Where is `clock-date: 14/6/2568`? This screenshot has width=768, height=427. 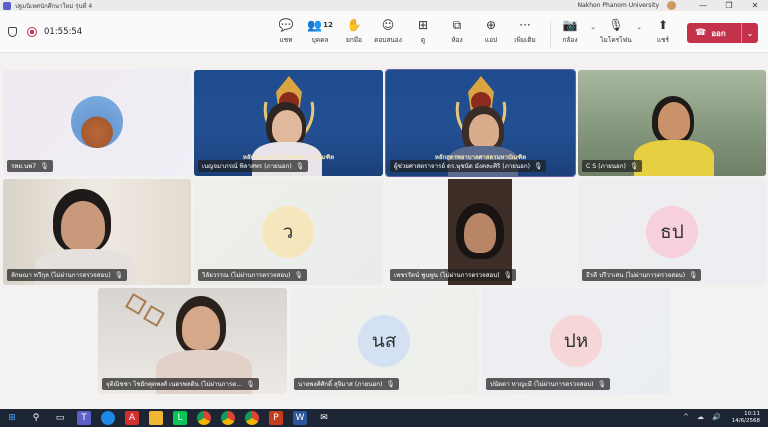 clock-date: 14/6/2568 is located at coordinates (745, 421).